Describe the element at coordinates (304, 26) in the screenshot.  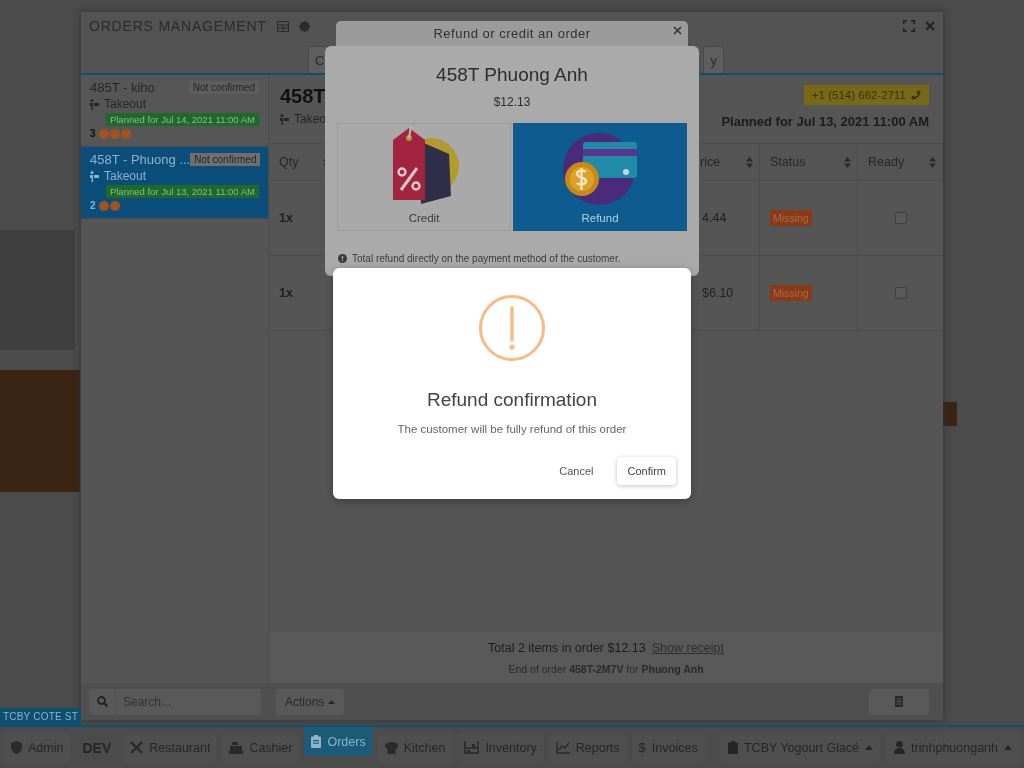
I see `settings-icon` at that location.